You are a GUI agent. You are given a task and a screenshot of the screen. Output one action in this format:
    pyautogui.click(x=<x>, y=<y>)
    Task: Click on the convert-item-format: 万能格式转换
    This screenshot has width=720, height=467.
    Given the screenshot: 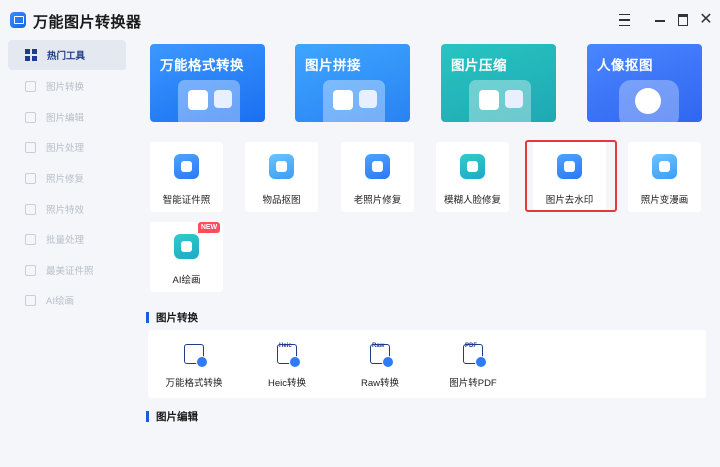 What is the action you would take?
    pyautogui.click(x=194, y=369)
    